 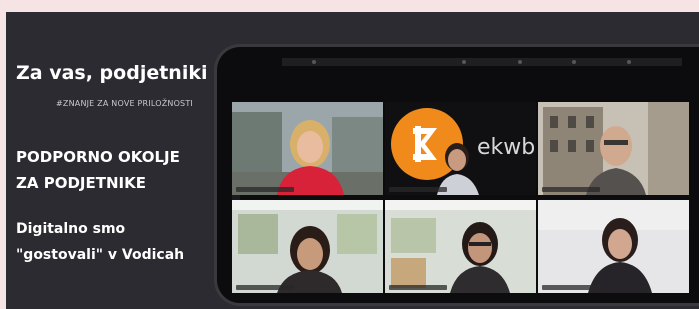 What do you see at coordinates (506, 147) in the screenshot?
I see `company-logo-text: ekwb` at bounding box center [506, 147].